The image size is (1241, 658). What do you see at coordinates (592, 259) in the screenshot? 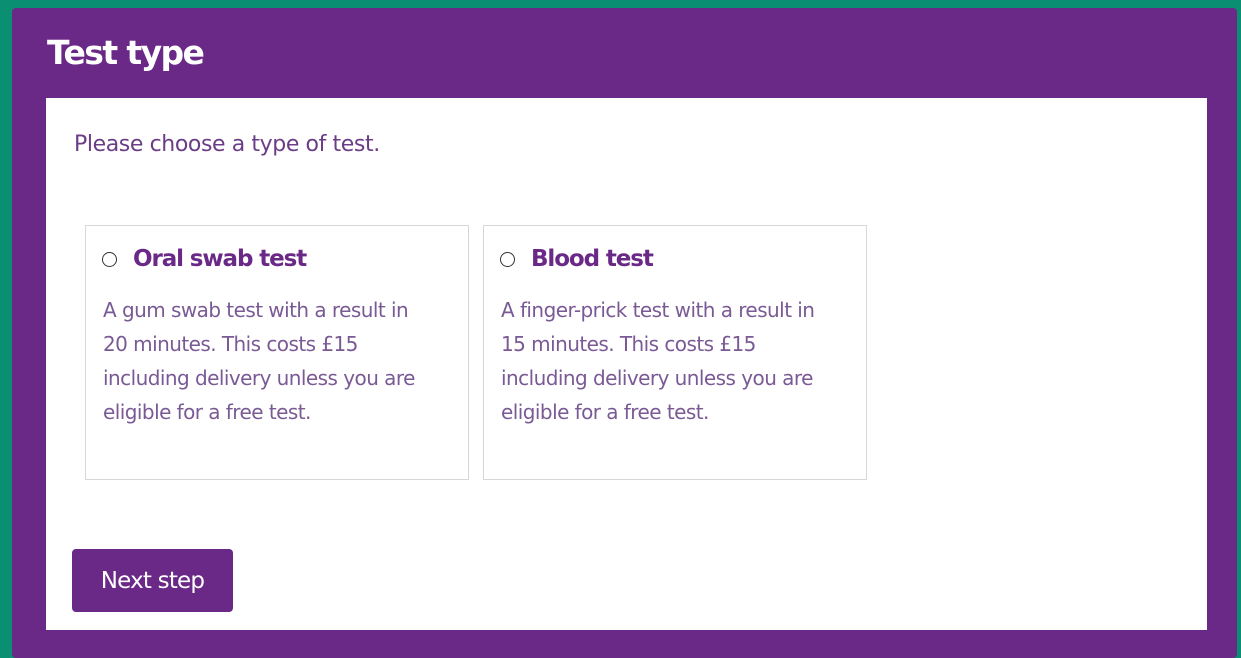
I see `option-title: Blood test` at bounding box center [592, 259].